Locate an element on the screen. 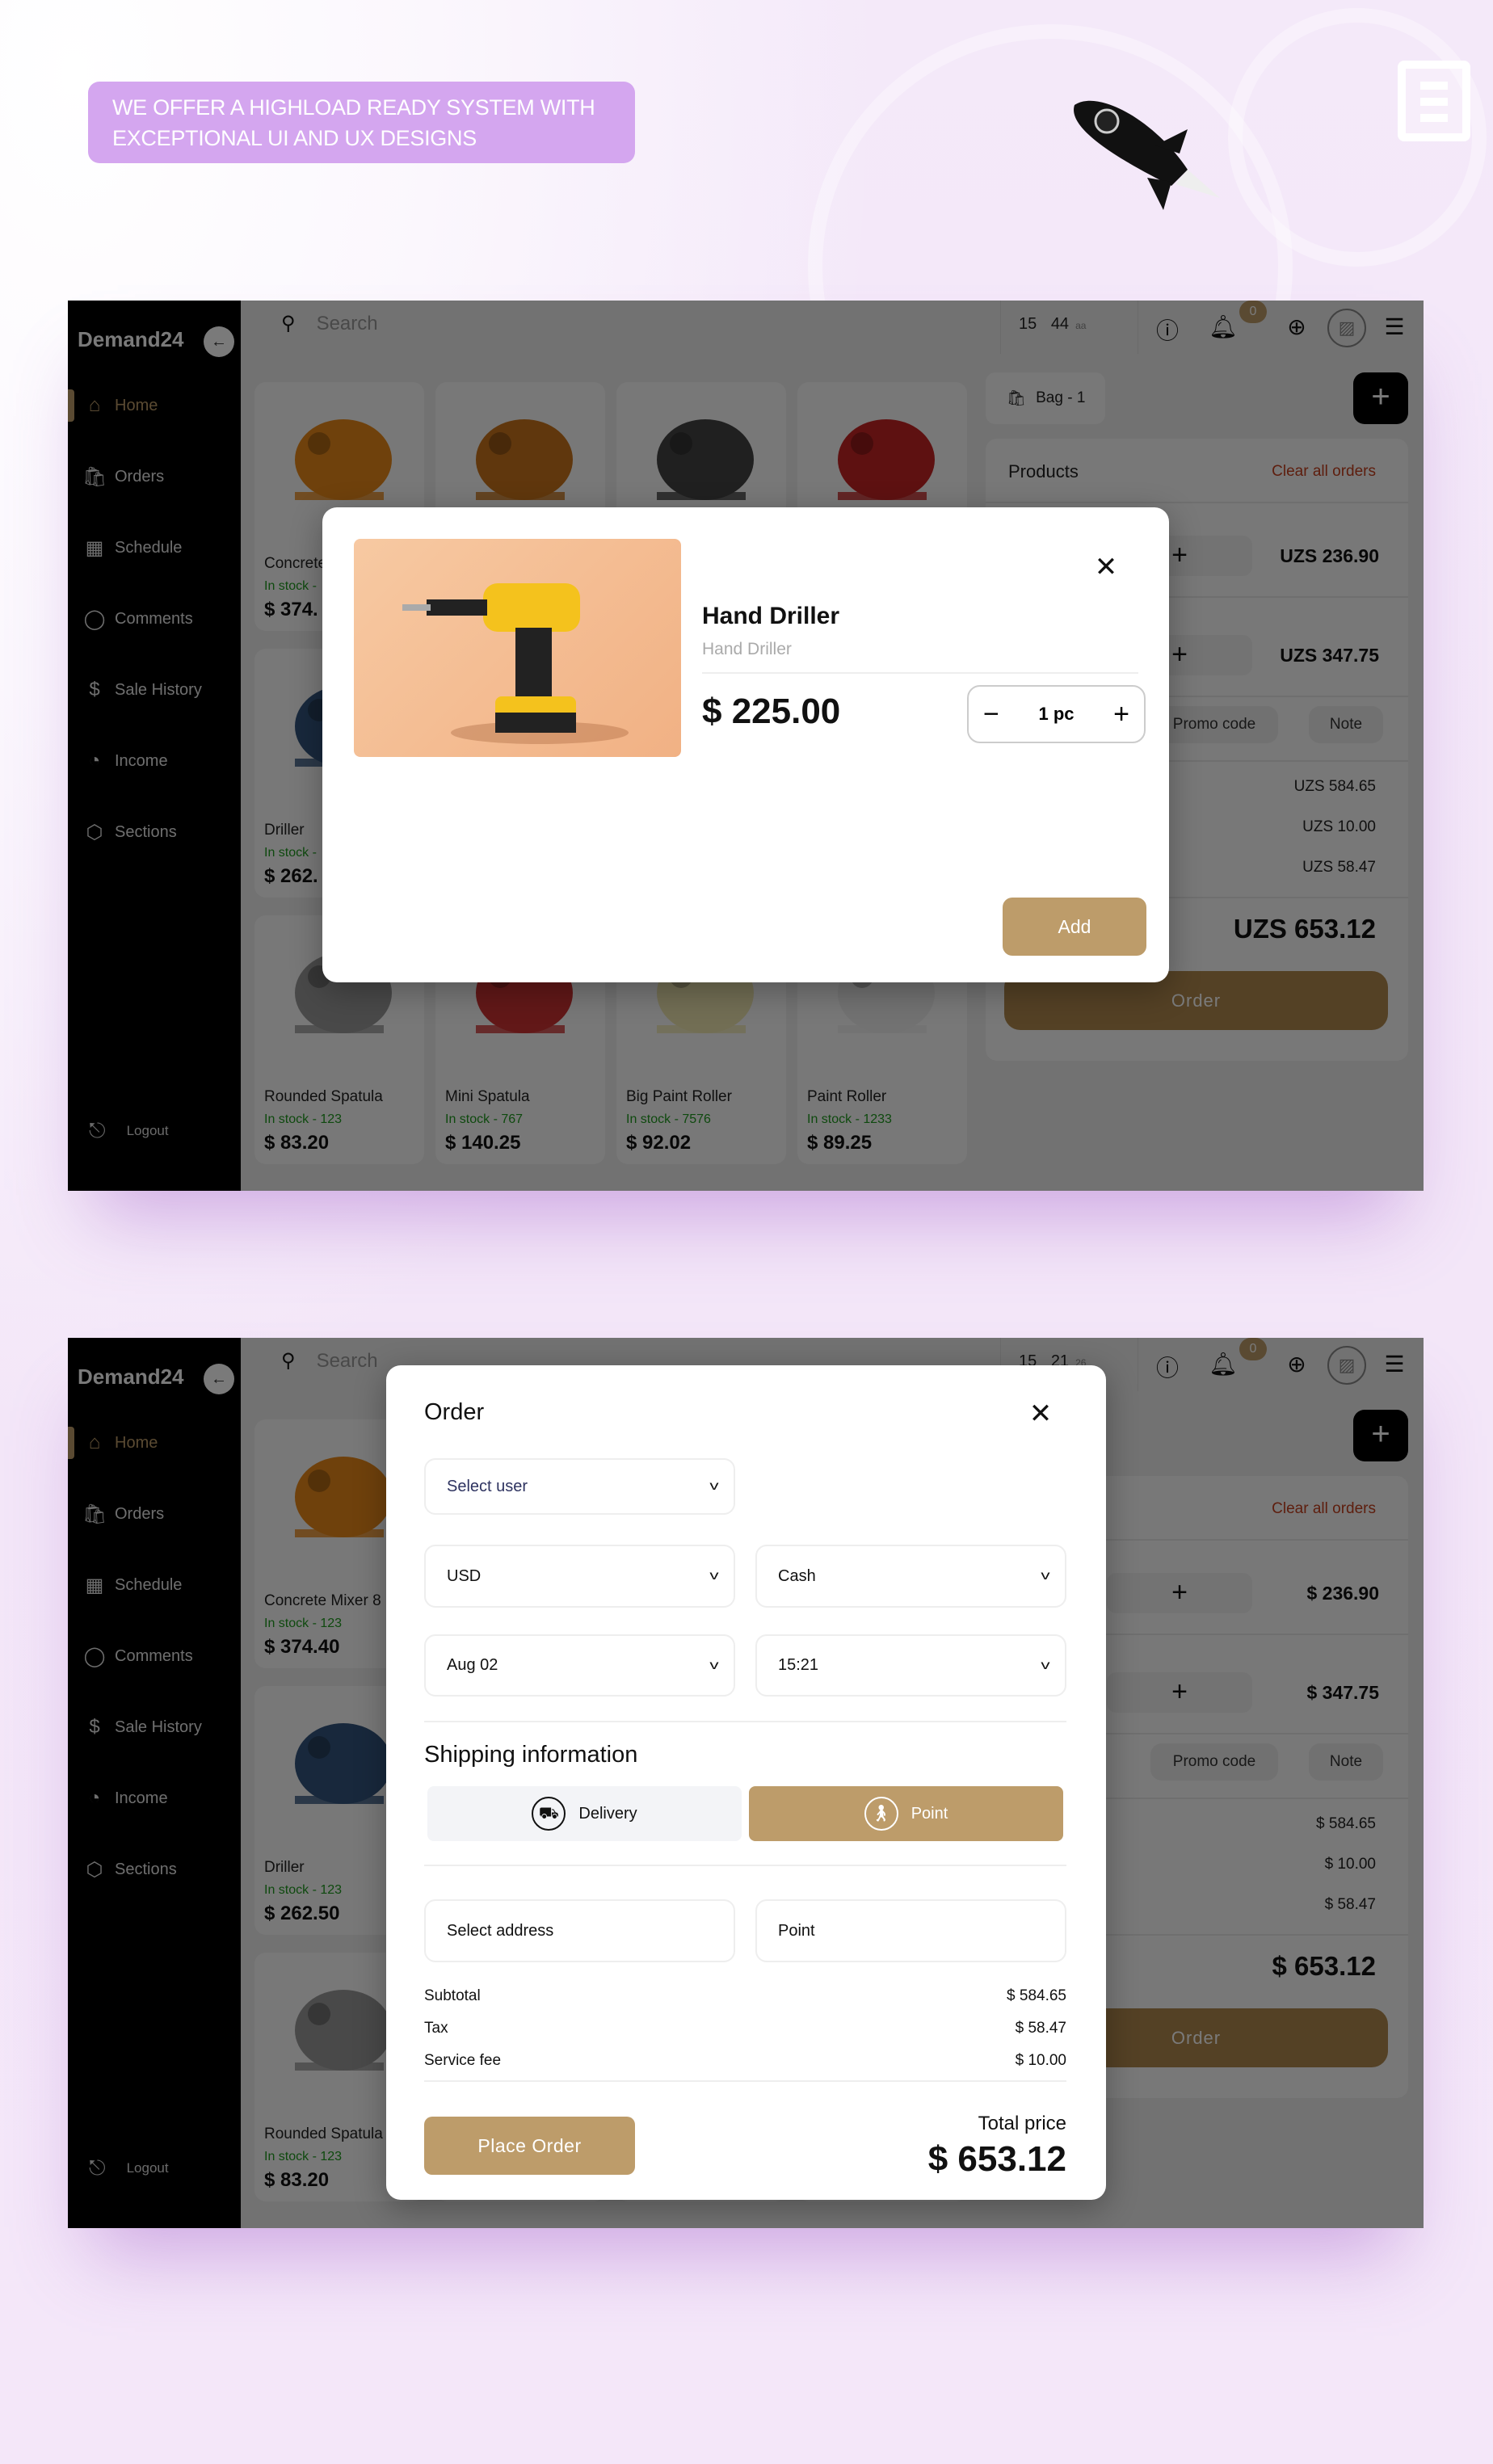 The width and height of the screenshot is (1493, 2464). summary-value: $ 584.65 is located at coordinates (1036, 1995).